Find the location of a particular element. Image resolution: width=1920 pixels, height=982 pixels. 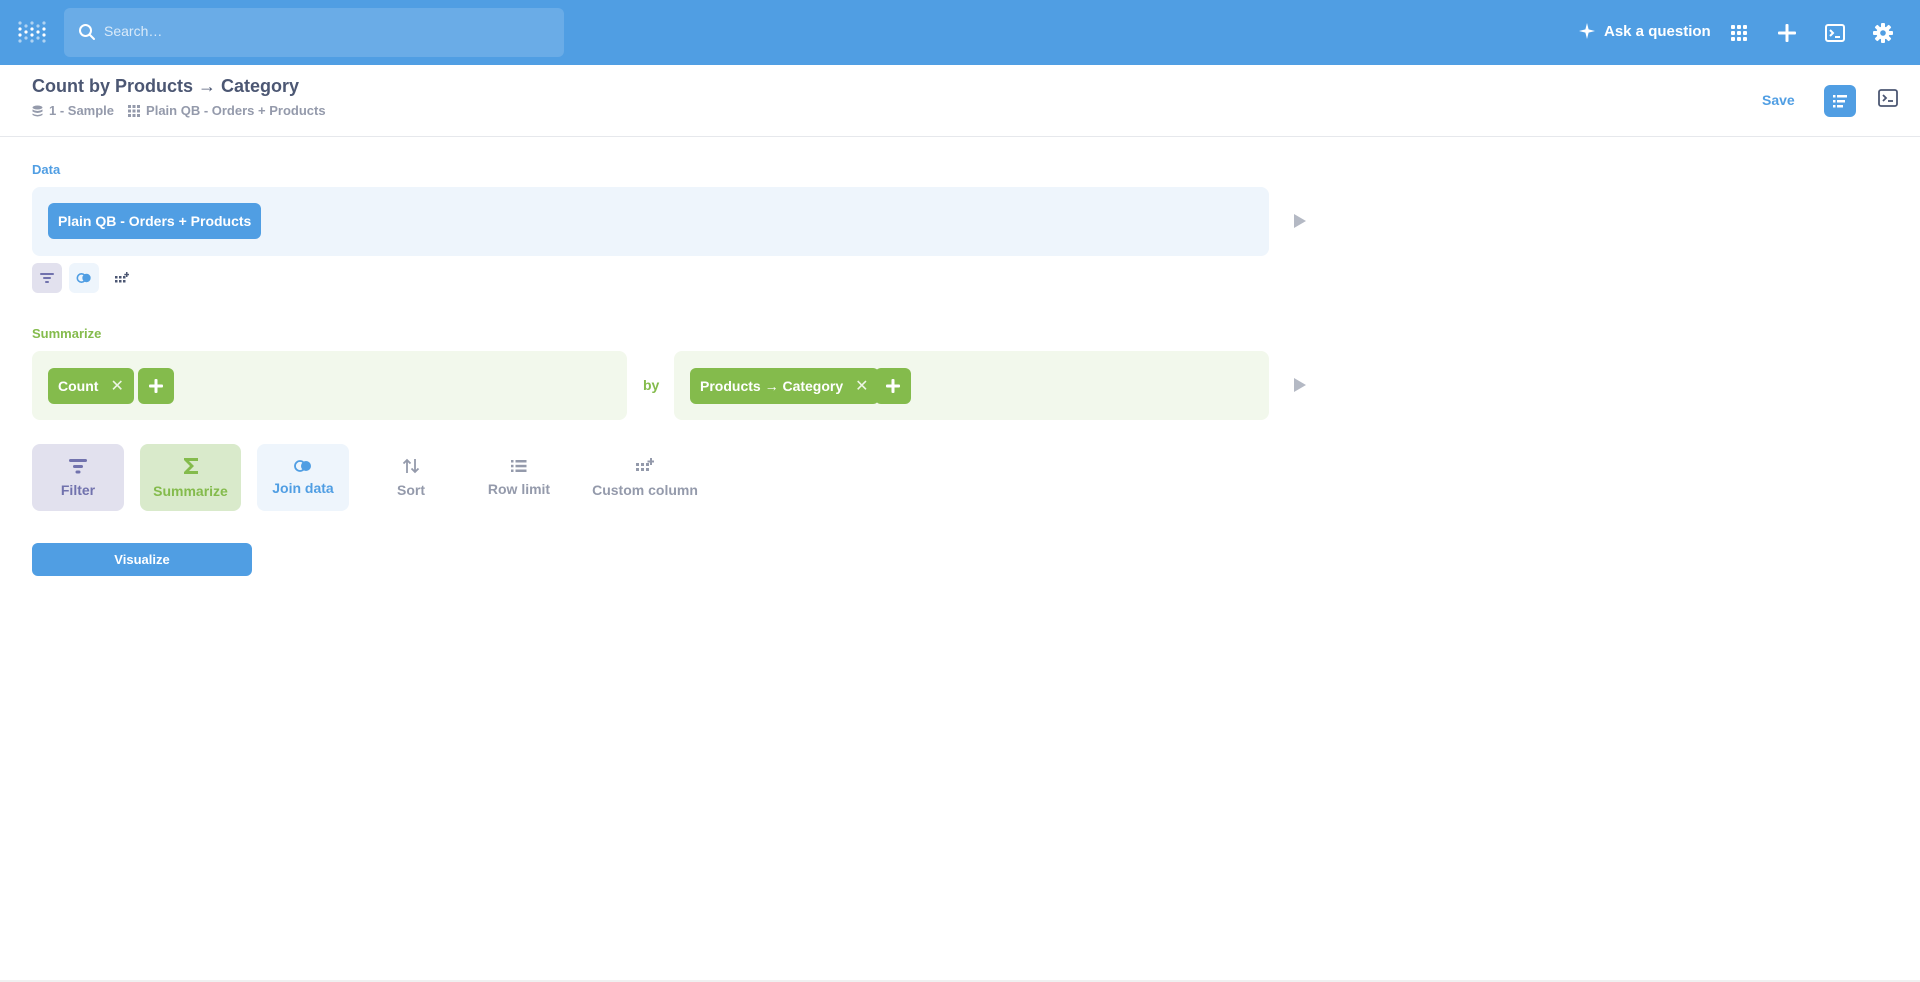

notebook-icon is located at coordinates (1840, 101).